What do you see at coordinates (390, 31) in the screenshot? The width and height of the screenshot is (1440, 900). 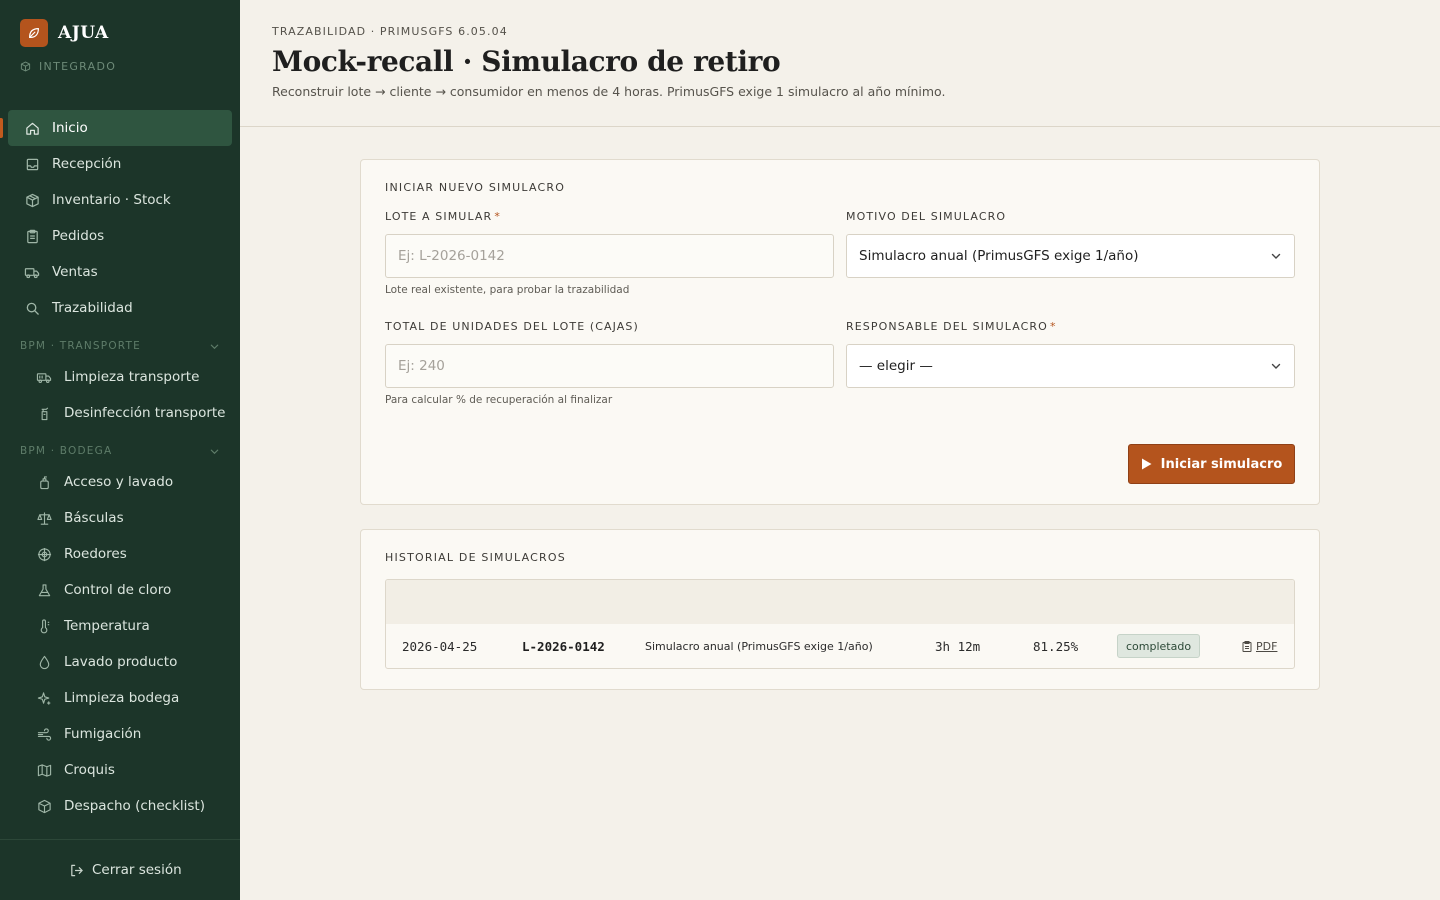 I see `breadcrumb: TRAZABILIDAD · PRIMUSGFS 6.05.04` at bounding box center [390, 31].